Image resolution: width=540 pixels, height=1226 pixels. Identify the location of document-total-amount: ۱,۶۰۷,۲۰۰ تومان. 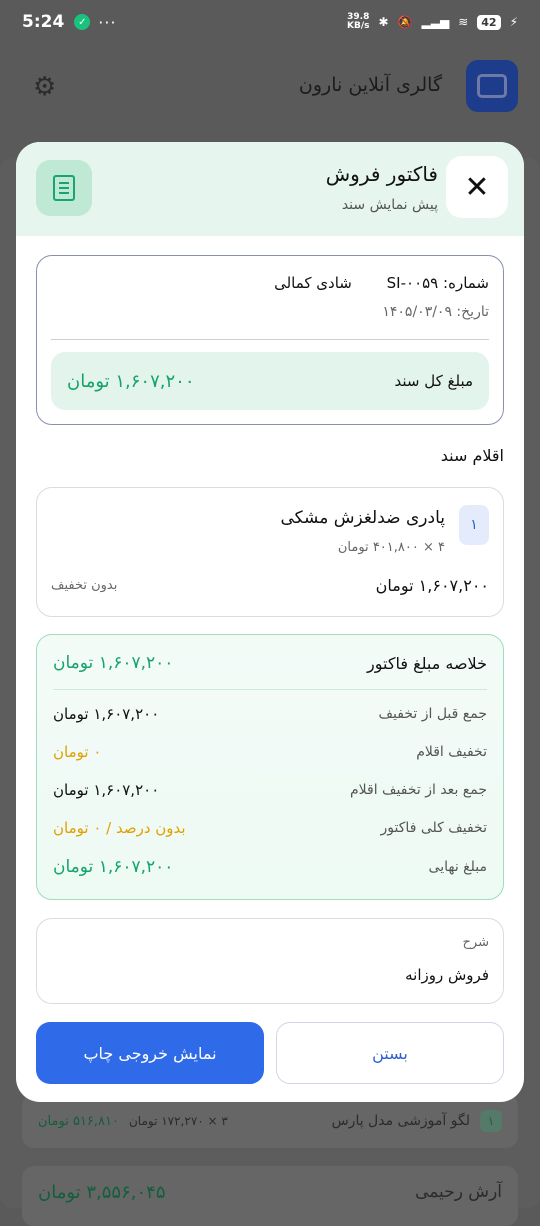
(131, 381).